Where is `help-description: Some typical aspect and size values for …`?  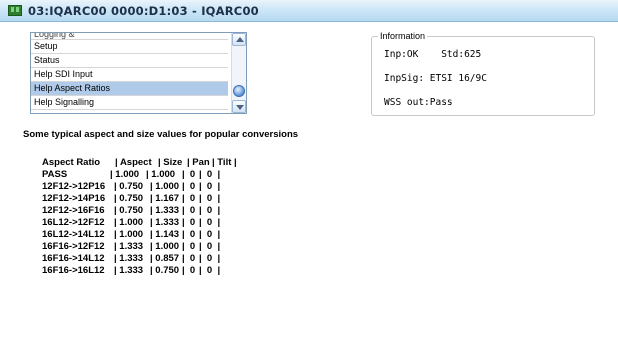
help-description: Some typical aspect and size values for … is located at coordinates (161, 134).